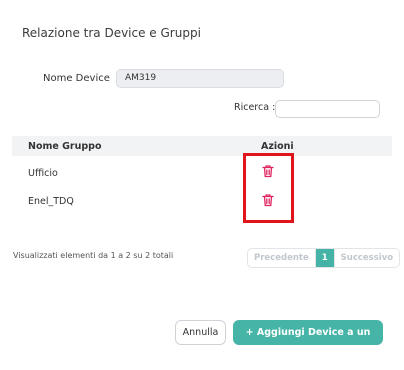 Image resolution: width=404 pixels, height=370 pixels. What do you see at coordinates (200, 78) in the screenshot?
I see `device-name-field: AM319` at bounding box center [200, 78].